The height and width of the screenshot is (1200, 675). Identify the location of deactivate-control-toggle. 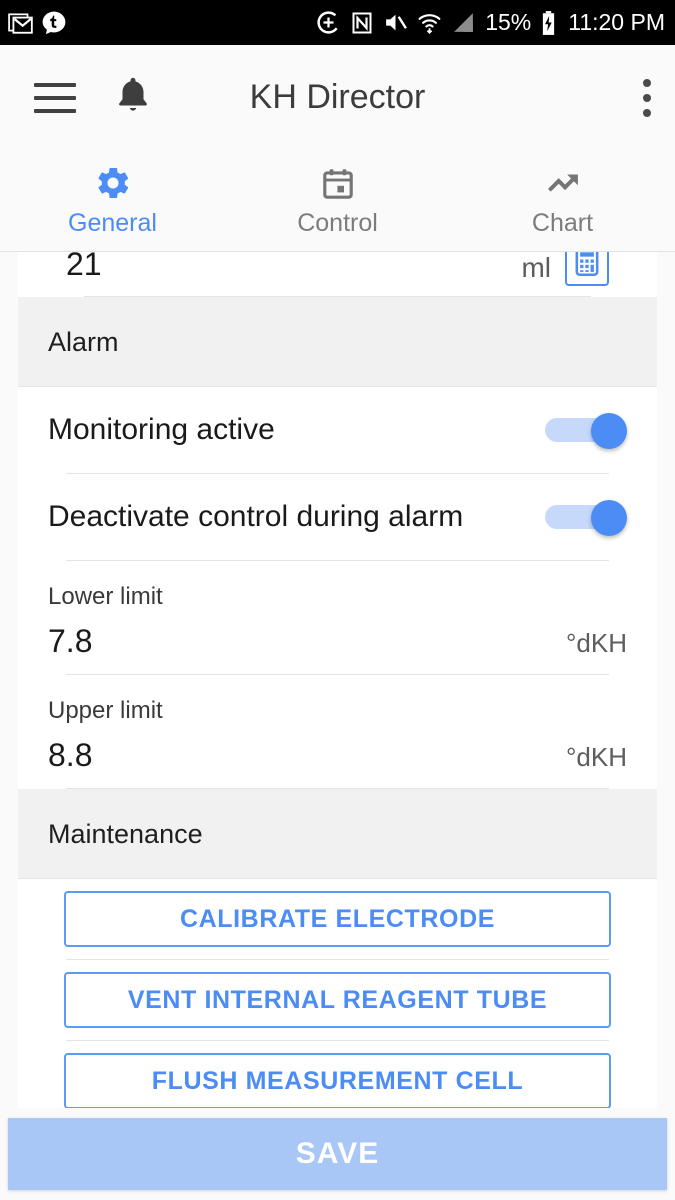
(586, 518).